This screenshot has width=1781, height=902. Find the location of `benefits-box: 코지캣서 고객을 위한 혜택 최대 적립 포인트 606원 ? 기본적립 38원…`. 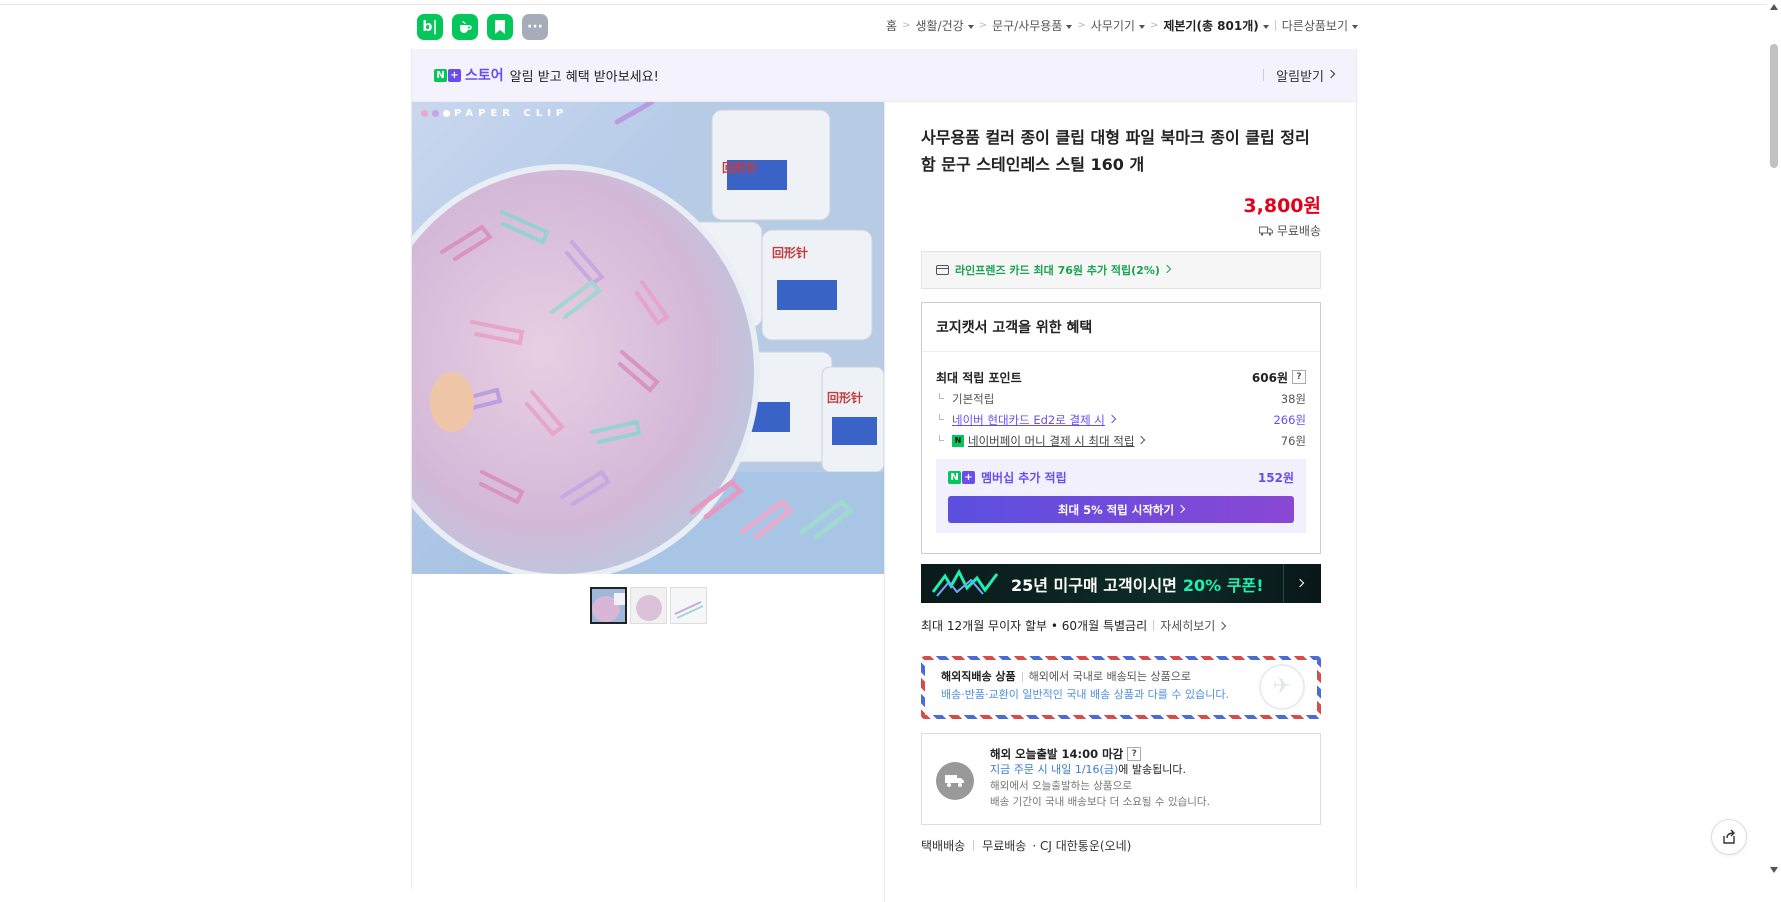

benefits-box: 코지캣서 고객을 위한 혜택 최대 적립 포인트 606원 ? 기본적립 38원… is located at coordinates (1121, 428).